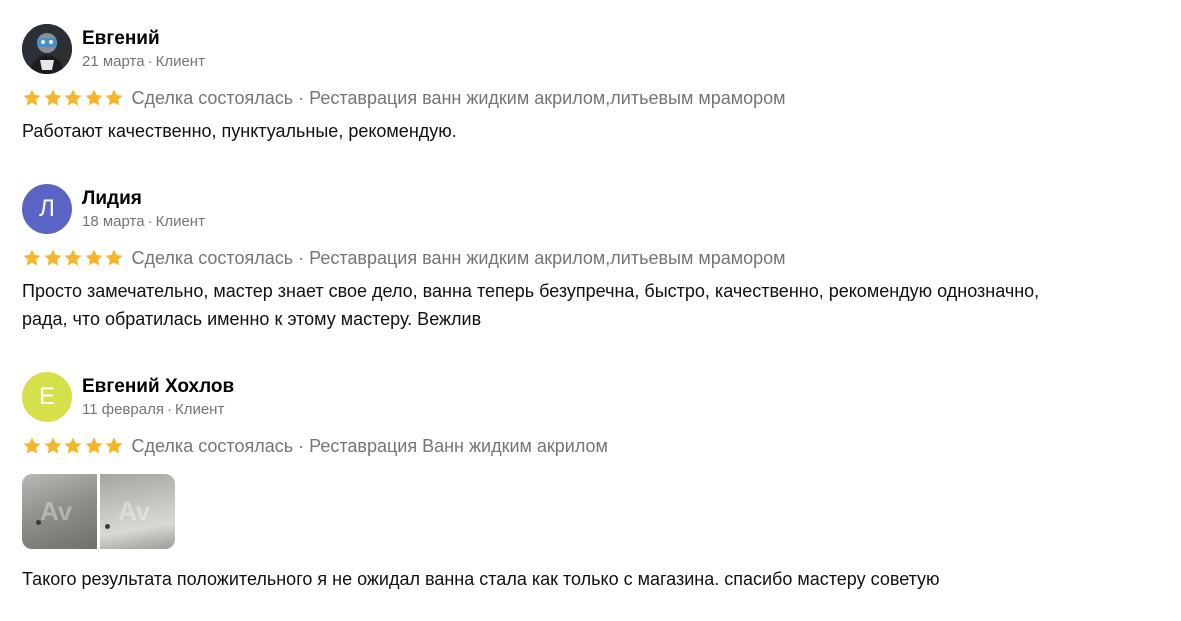 The image size is (1181, 621). What do you see at coordinates (592, 50) in the screenshot?
I see `review-header: Евгений 21 марта · Клиент` at bounding box center [592, 50].